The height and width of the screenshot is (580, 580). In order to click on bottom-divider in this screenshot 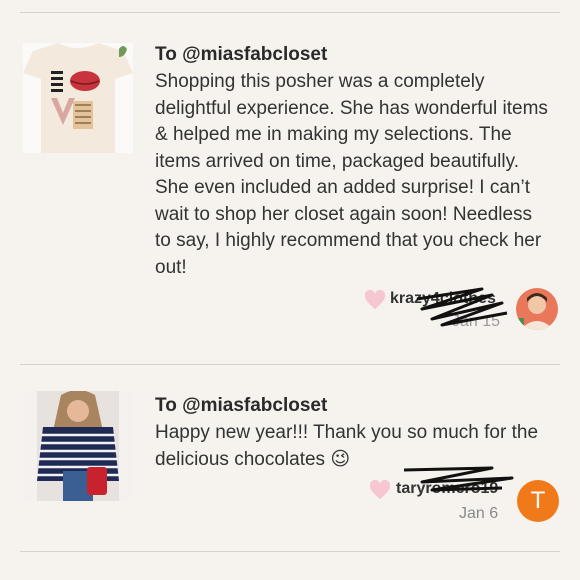, I will do `click(290, 551)`.